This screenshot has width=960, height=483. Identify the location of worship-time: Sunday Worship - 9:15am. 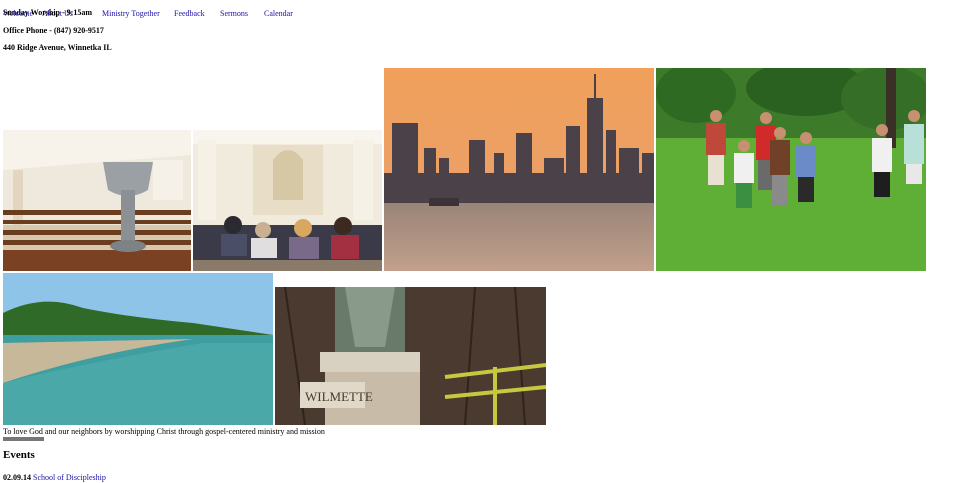
(47, 12).